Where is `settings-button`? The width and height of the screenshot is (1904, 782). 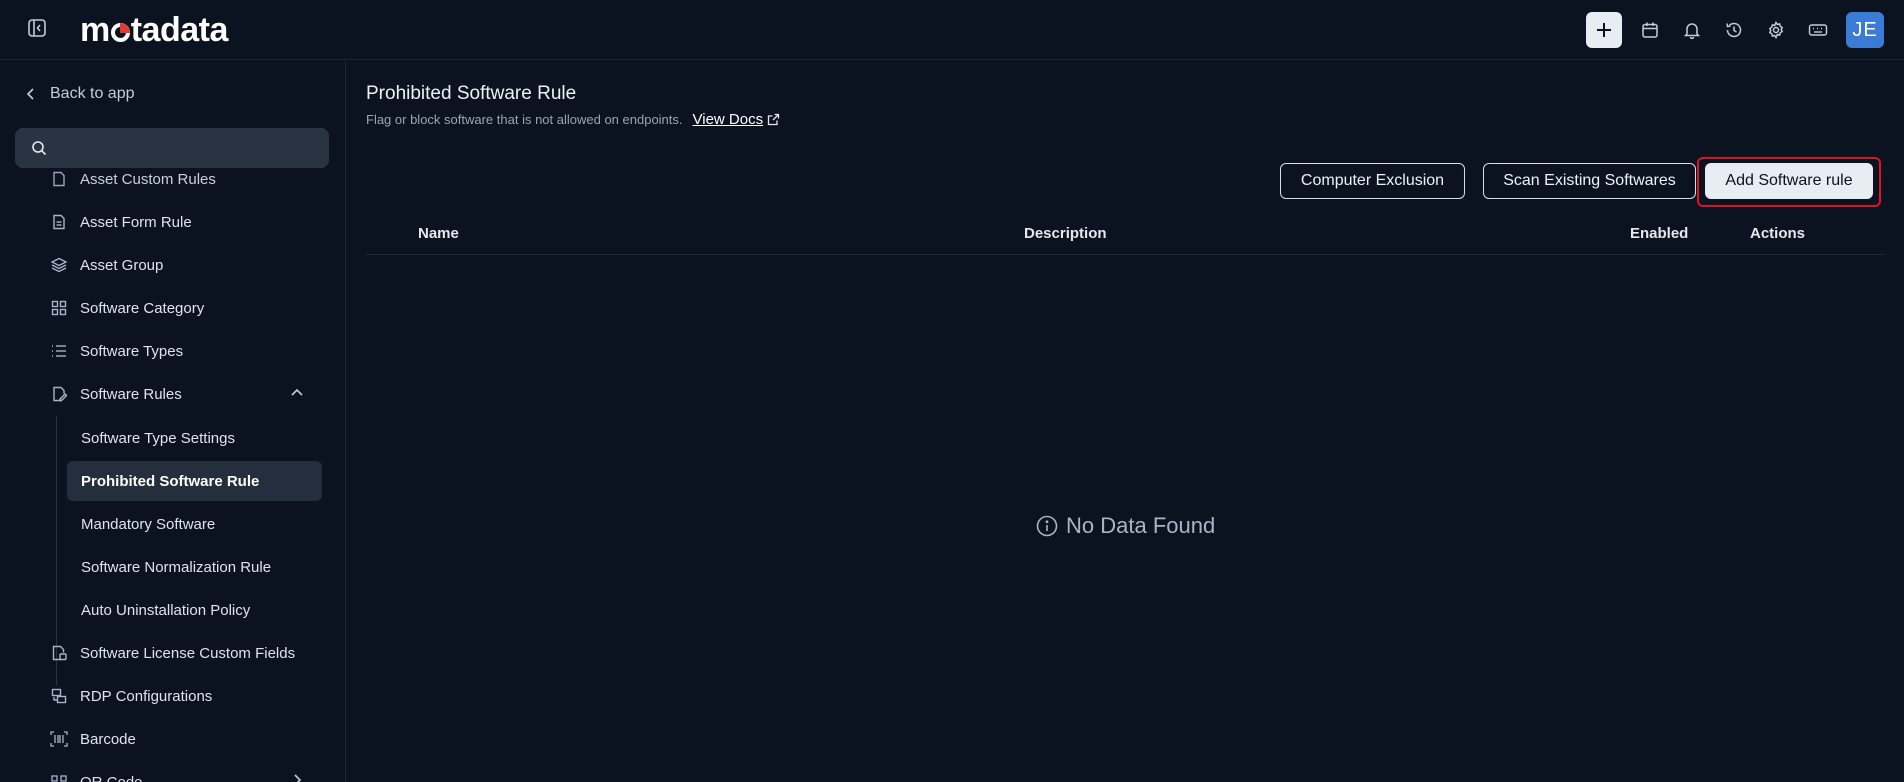 settings-button is located at coordinates (1776, 30).